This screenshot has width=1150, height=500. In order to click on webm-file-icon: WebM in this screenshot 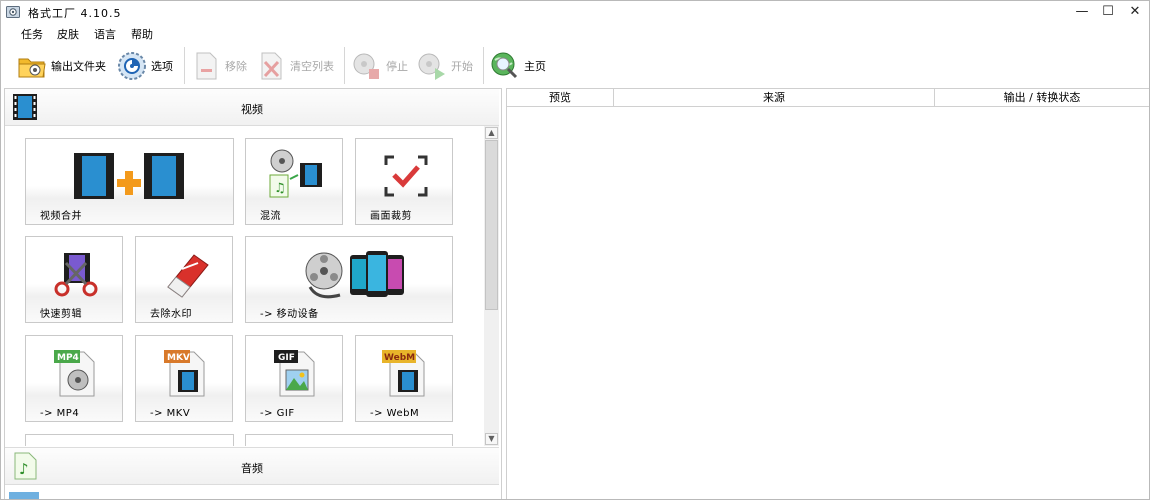, I will do `click(403, 373)`.